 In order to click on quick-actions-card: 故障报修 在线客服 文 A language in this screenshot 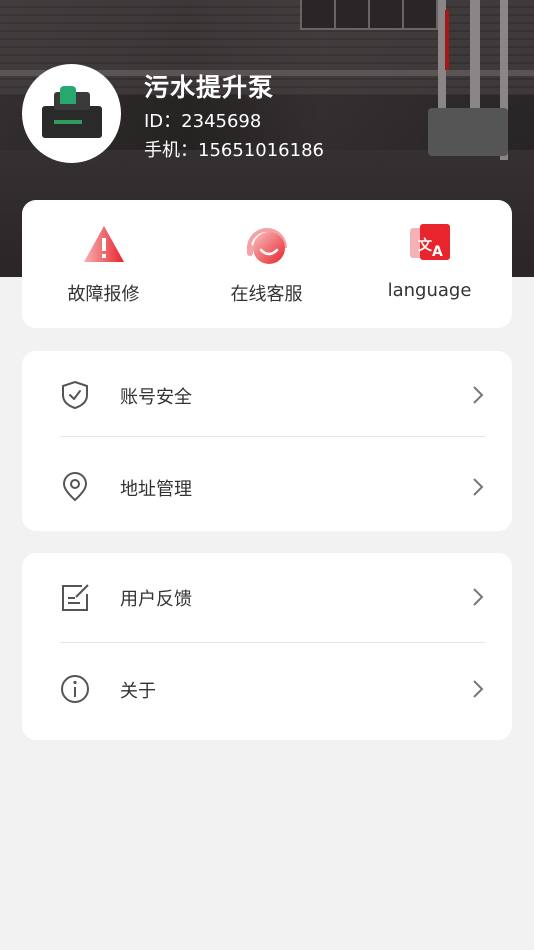, I will do `click(267, 264)`.